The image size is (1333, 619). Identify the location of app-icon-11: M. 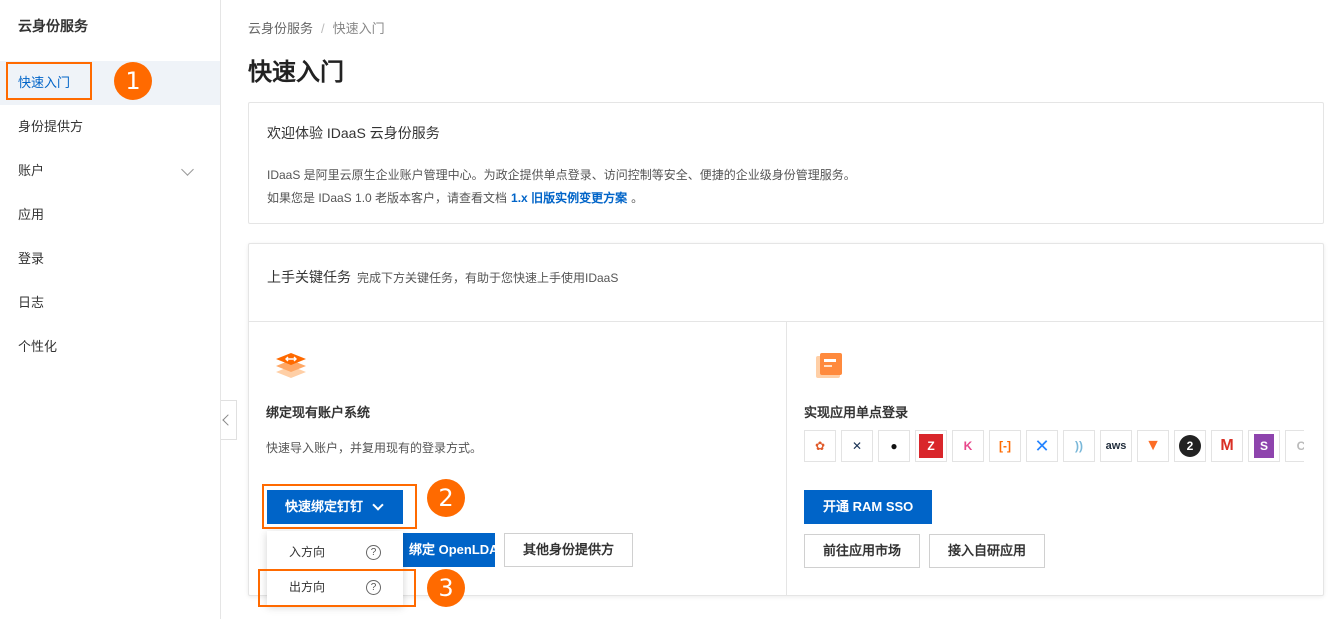
(1227, 446).